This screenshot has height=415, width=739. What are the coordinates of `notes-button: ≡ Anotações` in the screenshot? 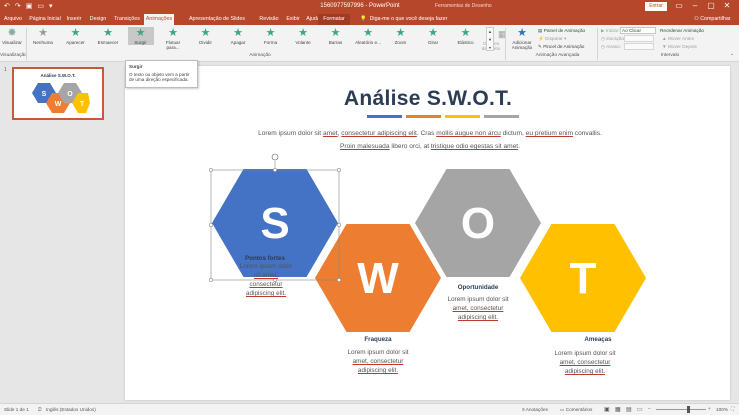 It's located at (535, 409).